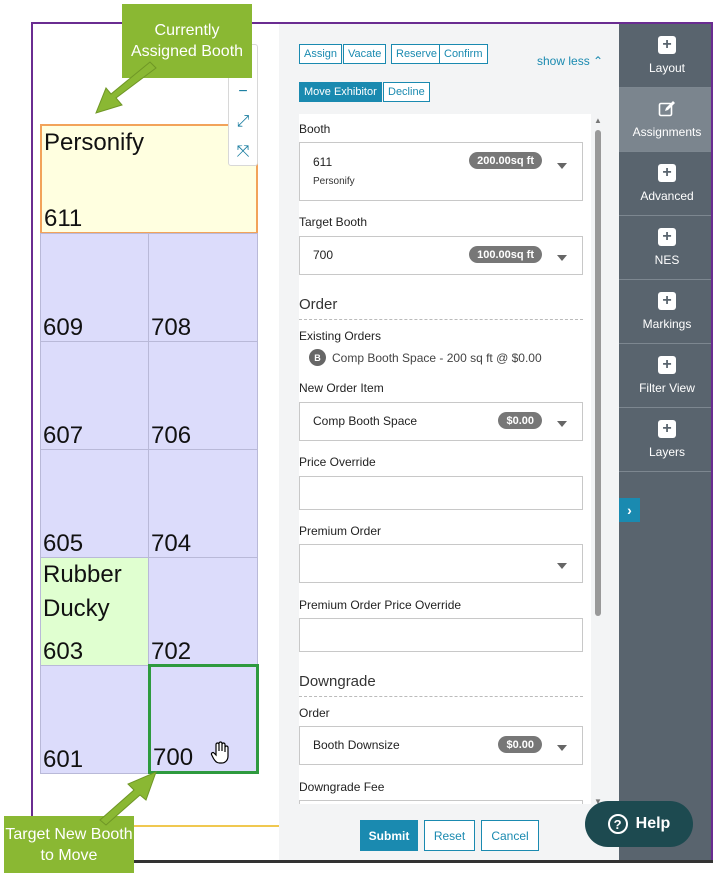 The width and height of the screenshot is (715, 877). Describe the element at coordinates (629, 510) in the screenshot. I see `expand-panel-button: ›` at that location.